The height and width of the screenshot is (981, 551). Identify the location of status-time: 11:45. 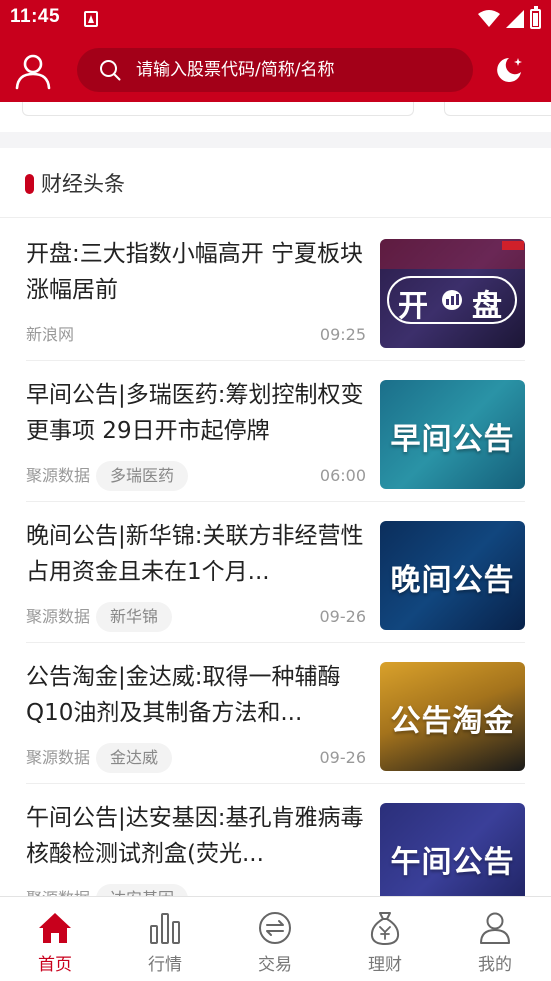
(35, 16).